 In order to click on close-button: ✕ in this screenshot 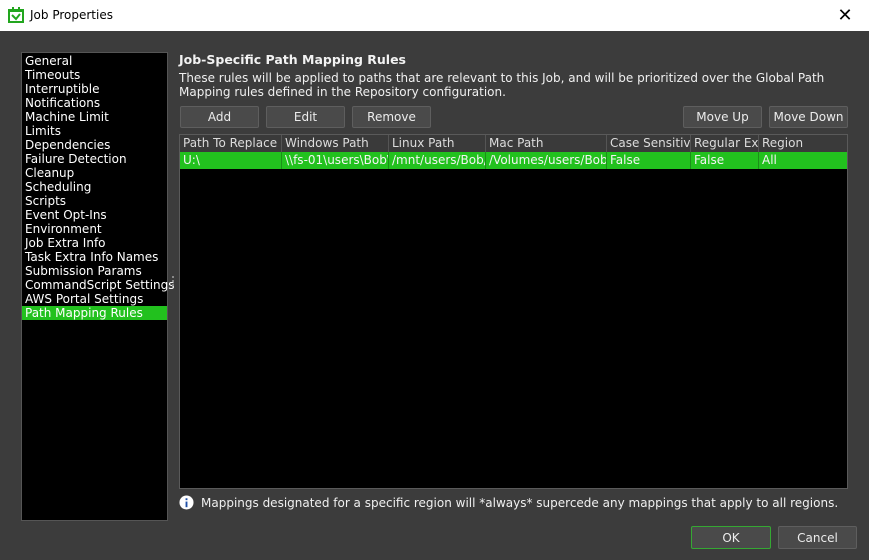, I will do `click(845, 15)`.